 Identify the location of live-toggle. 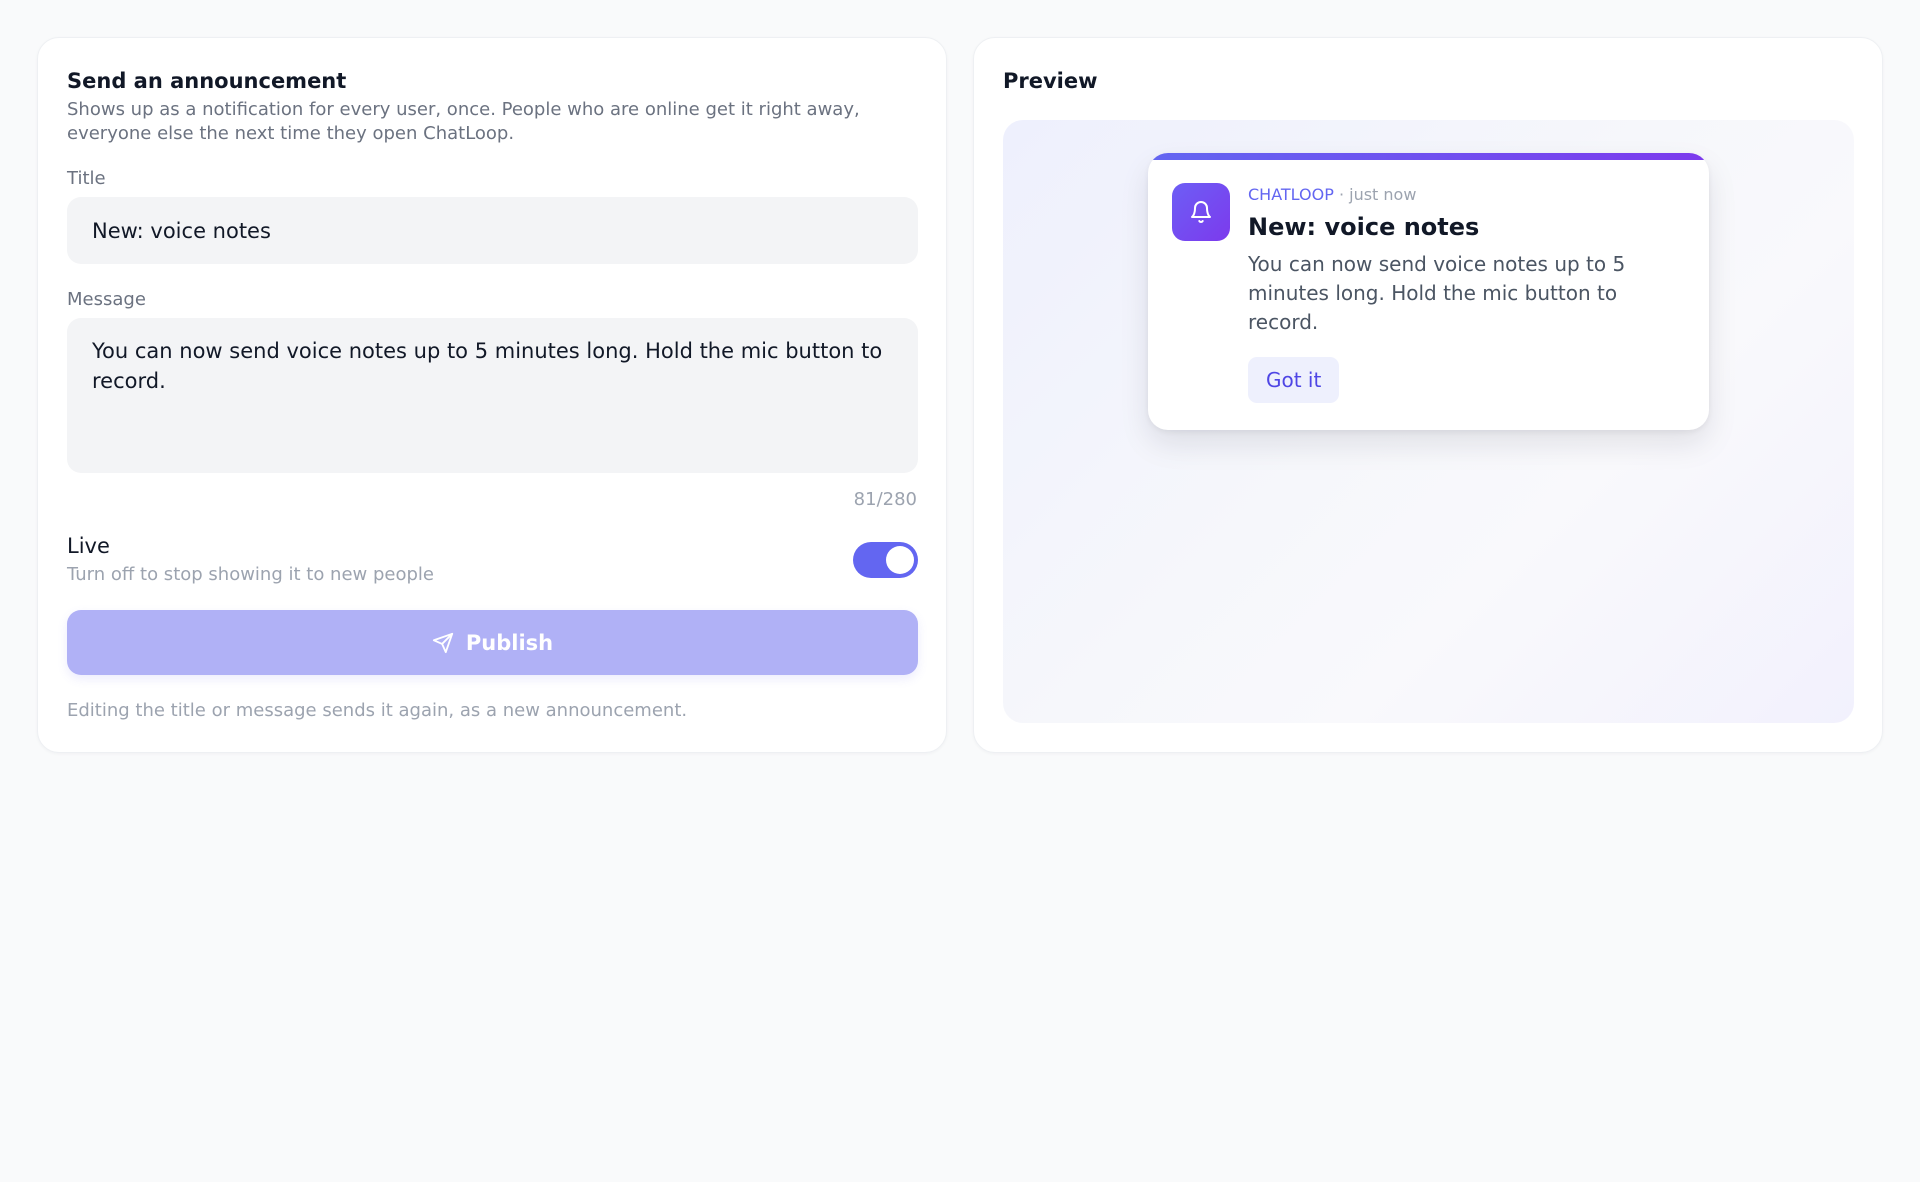
(885, 560).